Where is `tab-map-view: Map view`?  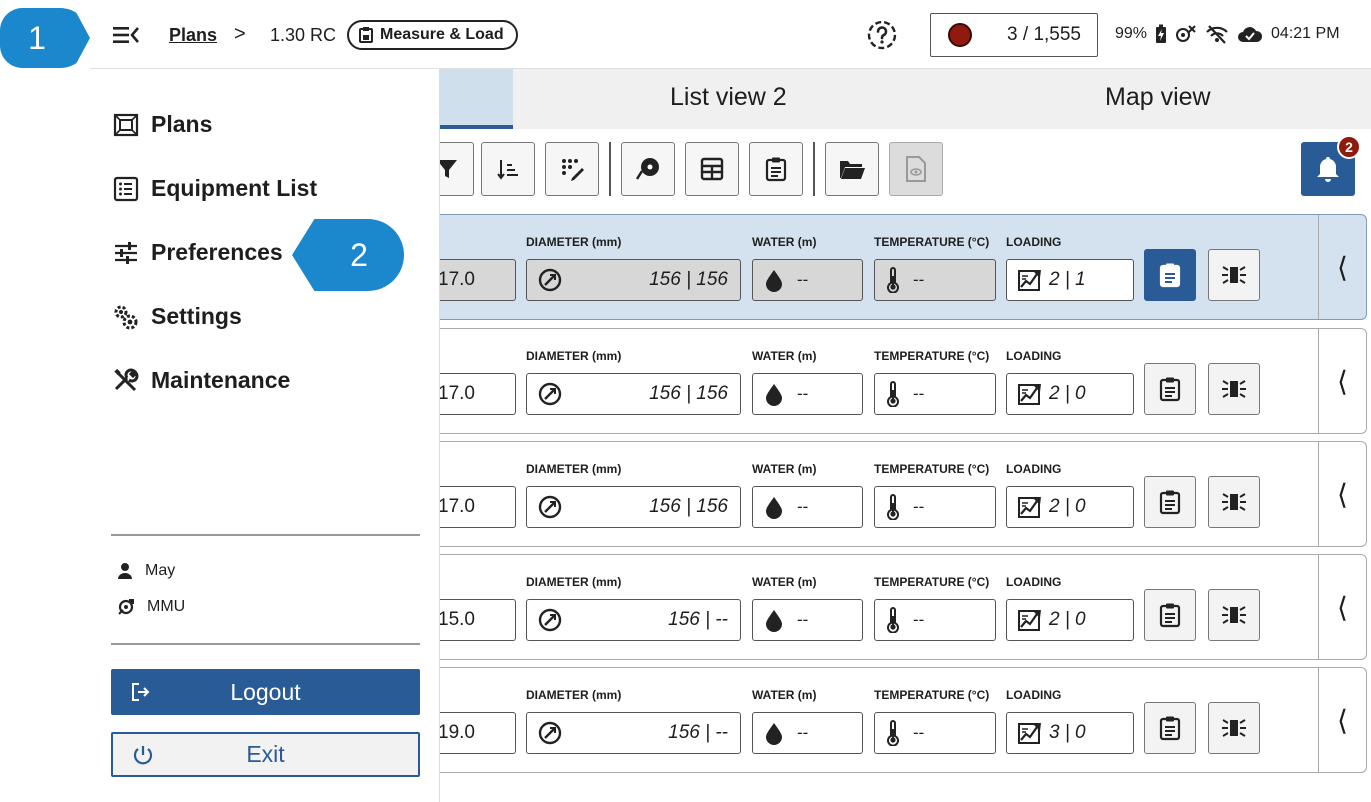 tab-map-view: Map view is located at coordinates (1158, 97).